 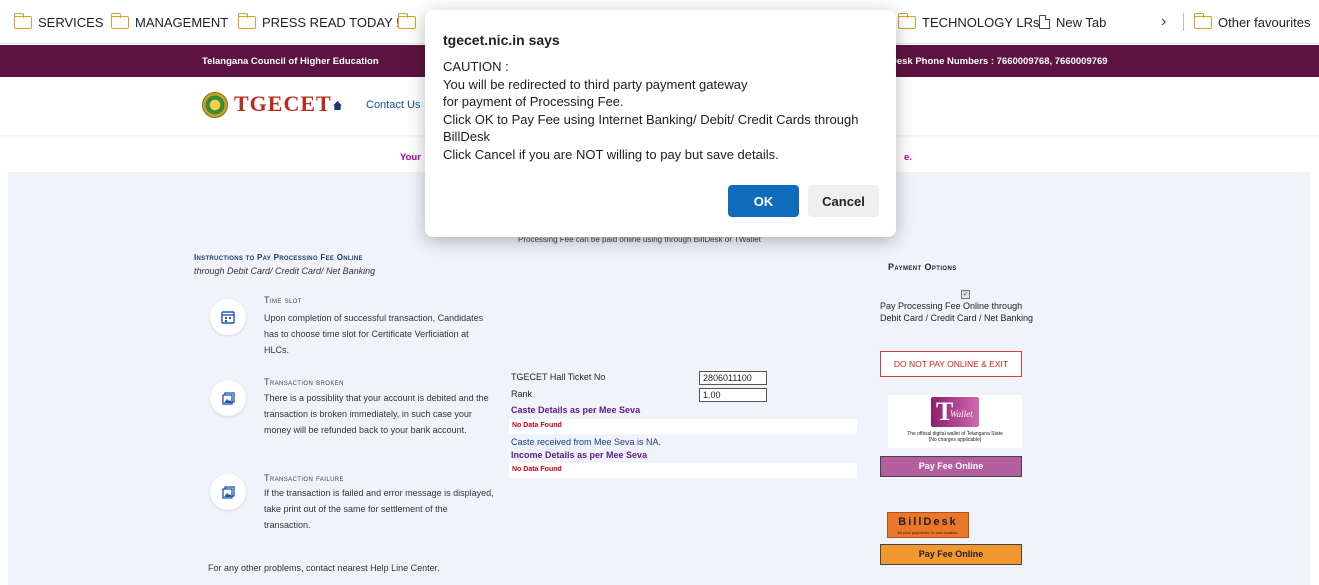 I want to click on bookmarks-overflow-button: ›, so click(x=1163, y=22).